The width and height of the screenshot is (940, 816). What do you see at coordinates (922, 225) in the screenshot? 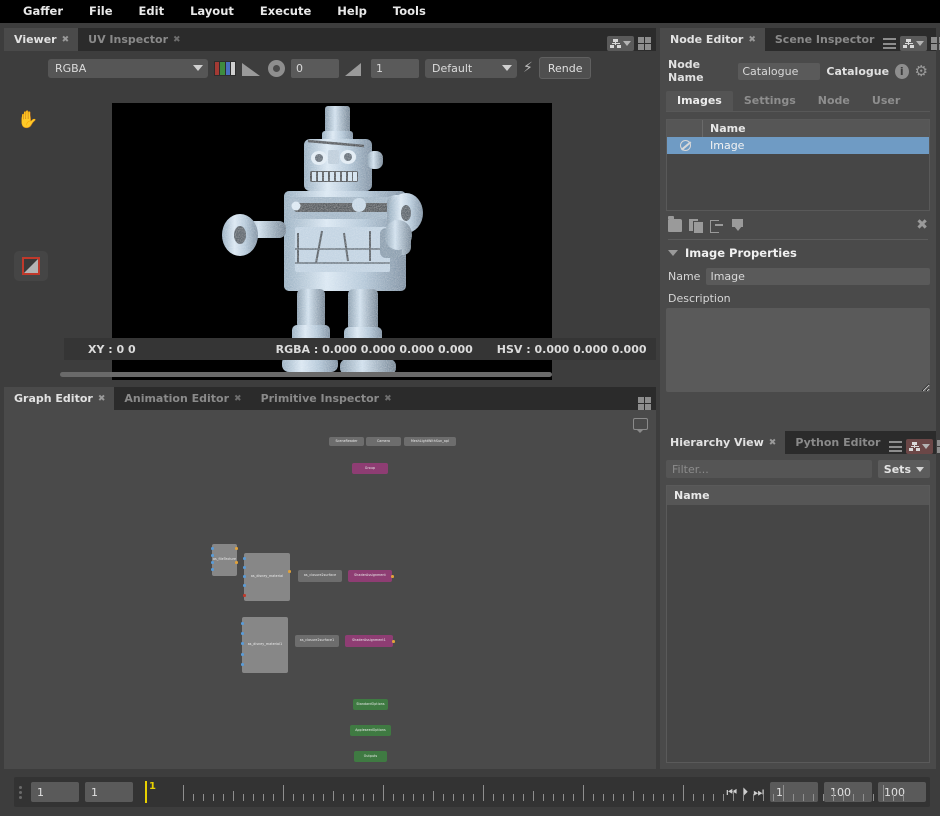
I see `remove-icon: ✖` at bounding box center [922, 225].